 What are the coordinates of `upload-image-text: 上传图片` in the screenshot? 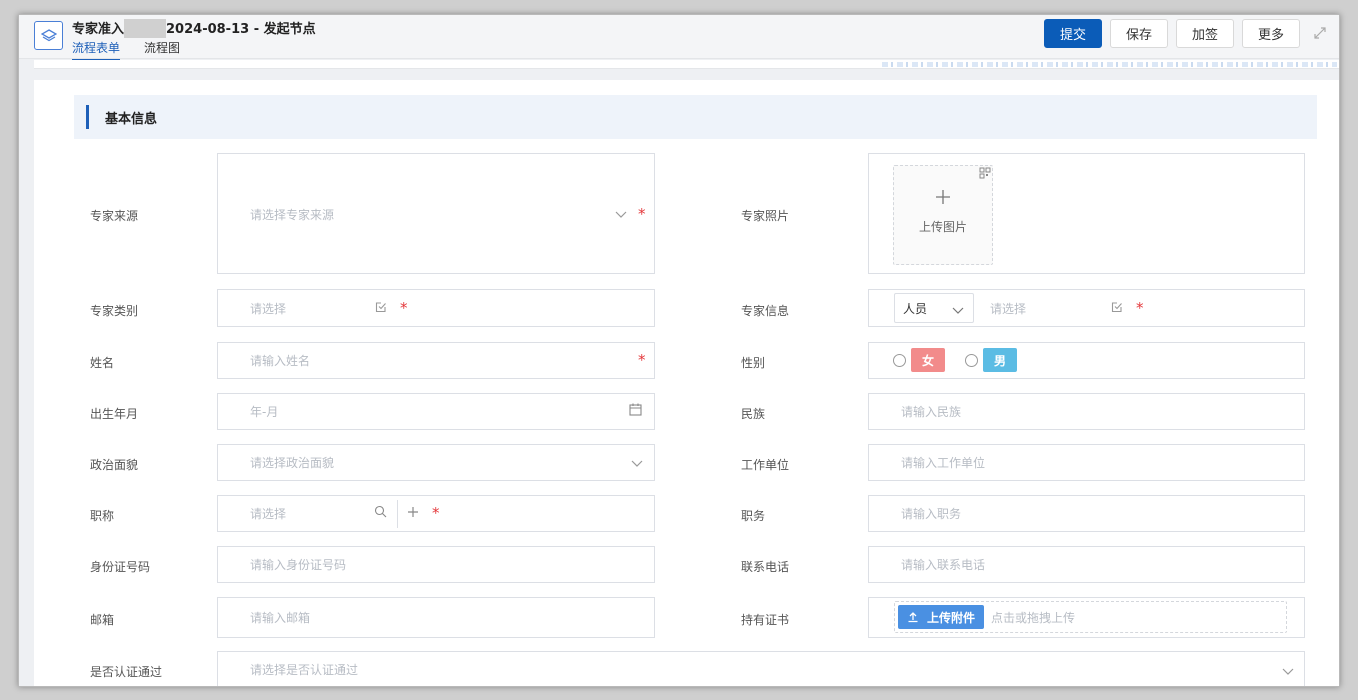 It's located at (943, 227).